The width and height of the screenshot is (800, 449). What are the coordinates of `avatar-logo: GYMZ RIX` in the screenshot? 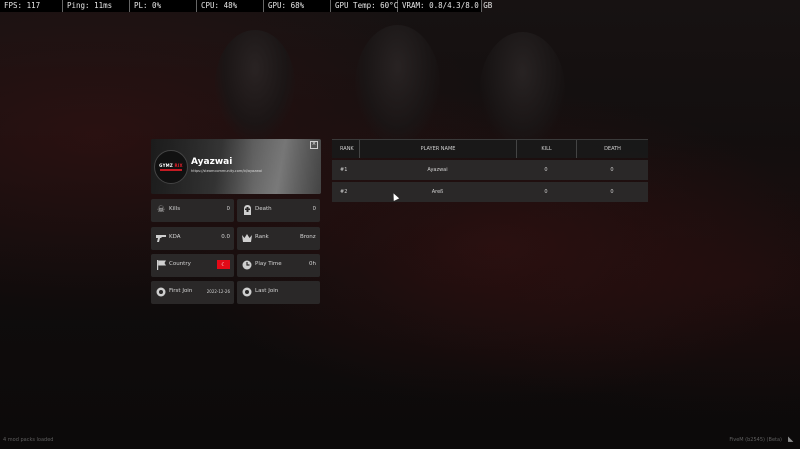 It's located at (171, 165).